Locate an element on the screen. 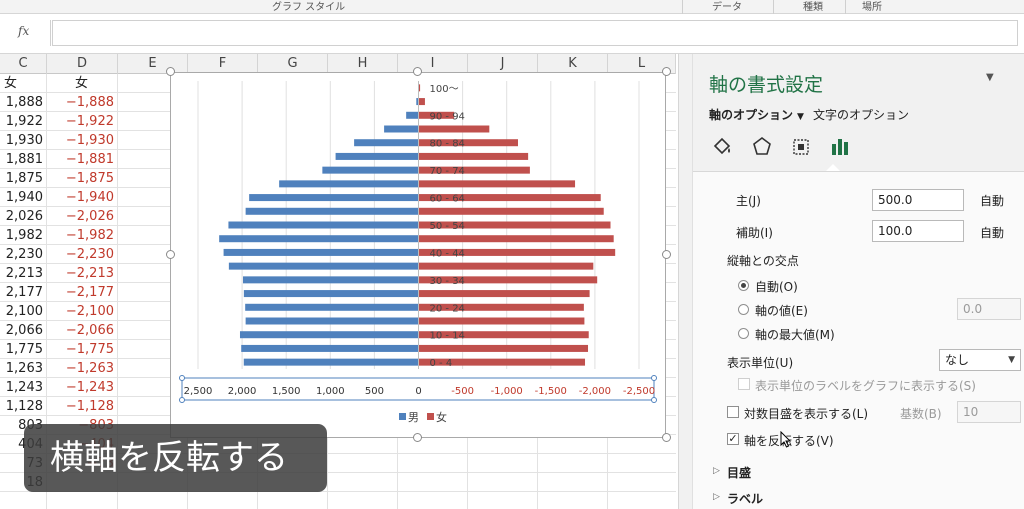 This screenshot has height=509, width=1024. x-tick-label: 500 is located at coordinates (374, 391).